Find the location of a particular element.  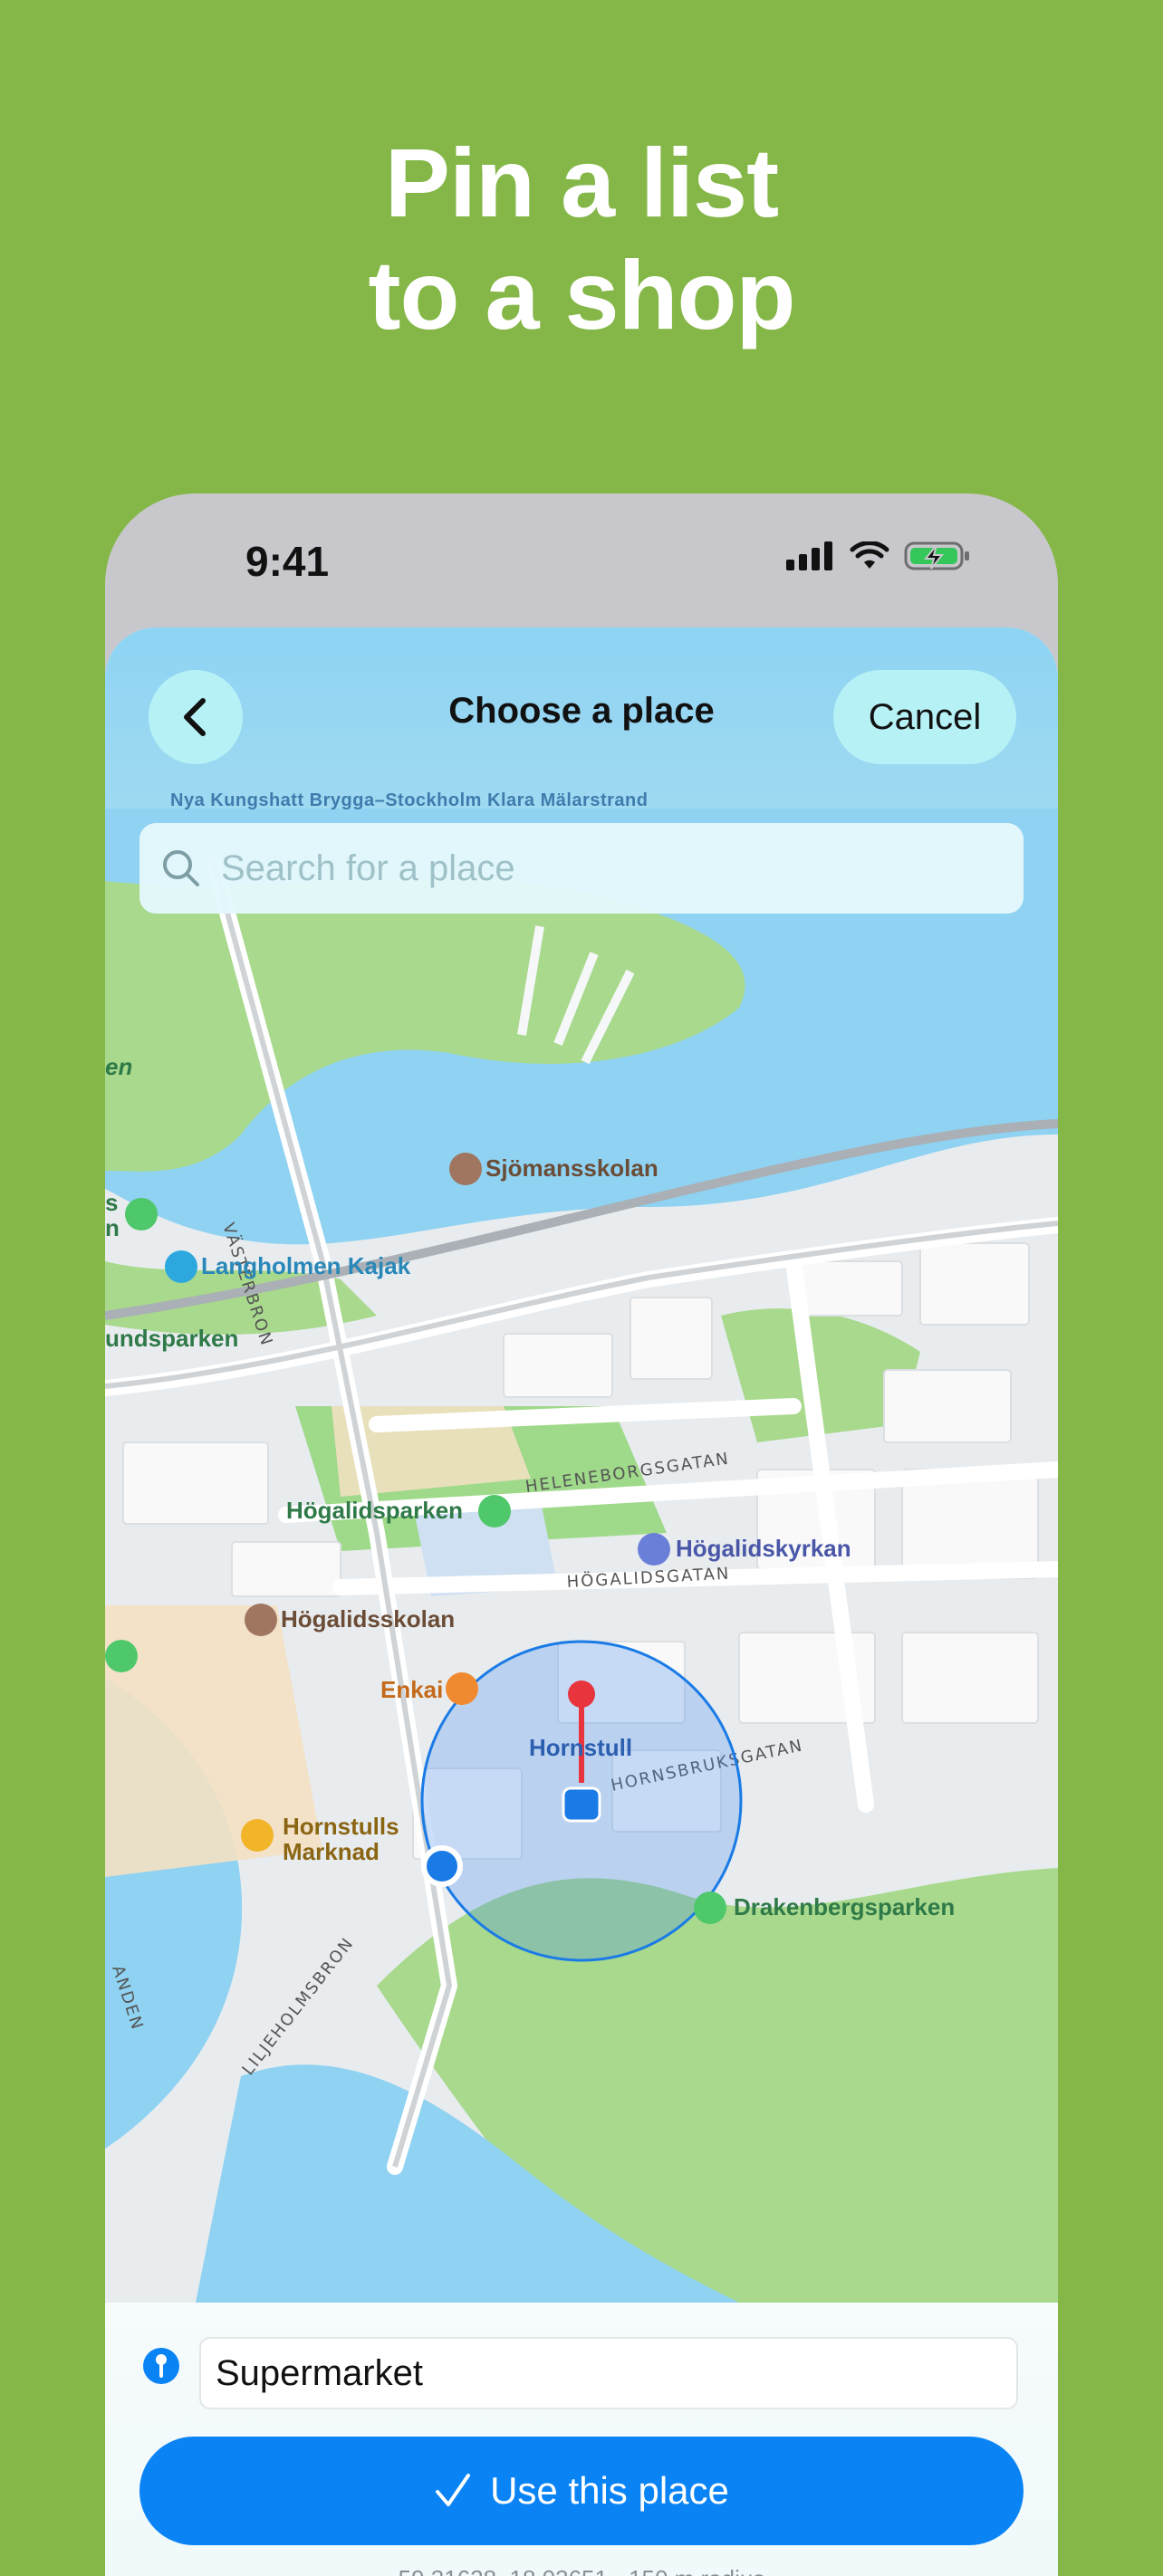

use-this-place-button: Use this place is located at coordinates (581, 2491).